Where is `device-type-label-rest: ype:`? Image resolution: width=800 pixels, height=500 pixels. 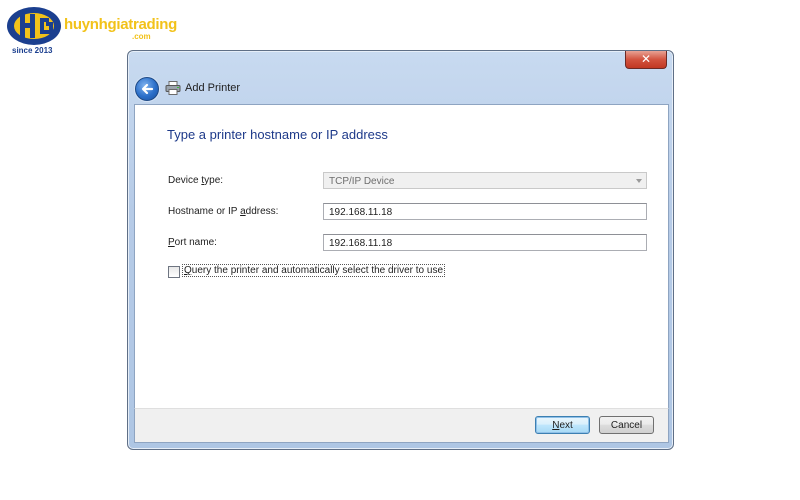 device-type-label-rest: ype: is located at coordinates (214, 180).